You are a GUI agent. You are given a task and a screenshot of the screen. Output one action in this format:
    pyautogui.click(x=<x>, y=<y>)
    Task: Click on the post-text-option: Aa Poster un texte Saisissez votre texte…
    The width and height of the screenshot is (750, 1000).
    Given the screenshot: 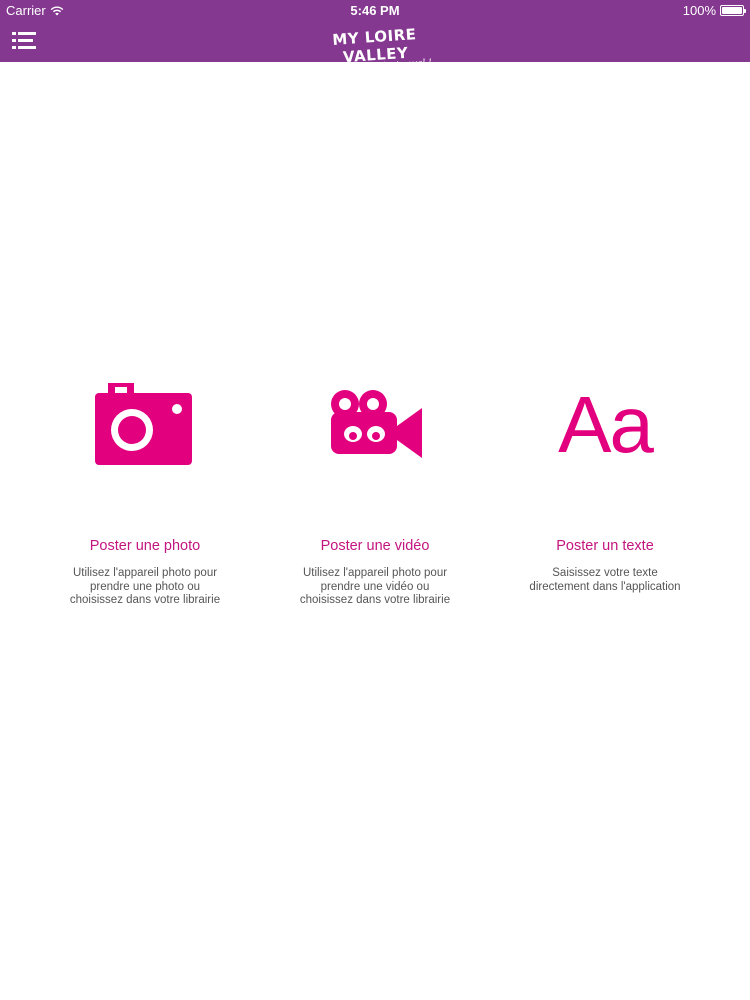 What is the action you would take?
    pyautogui.click(x=605, y=495)
    